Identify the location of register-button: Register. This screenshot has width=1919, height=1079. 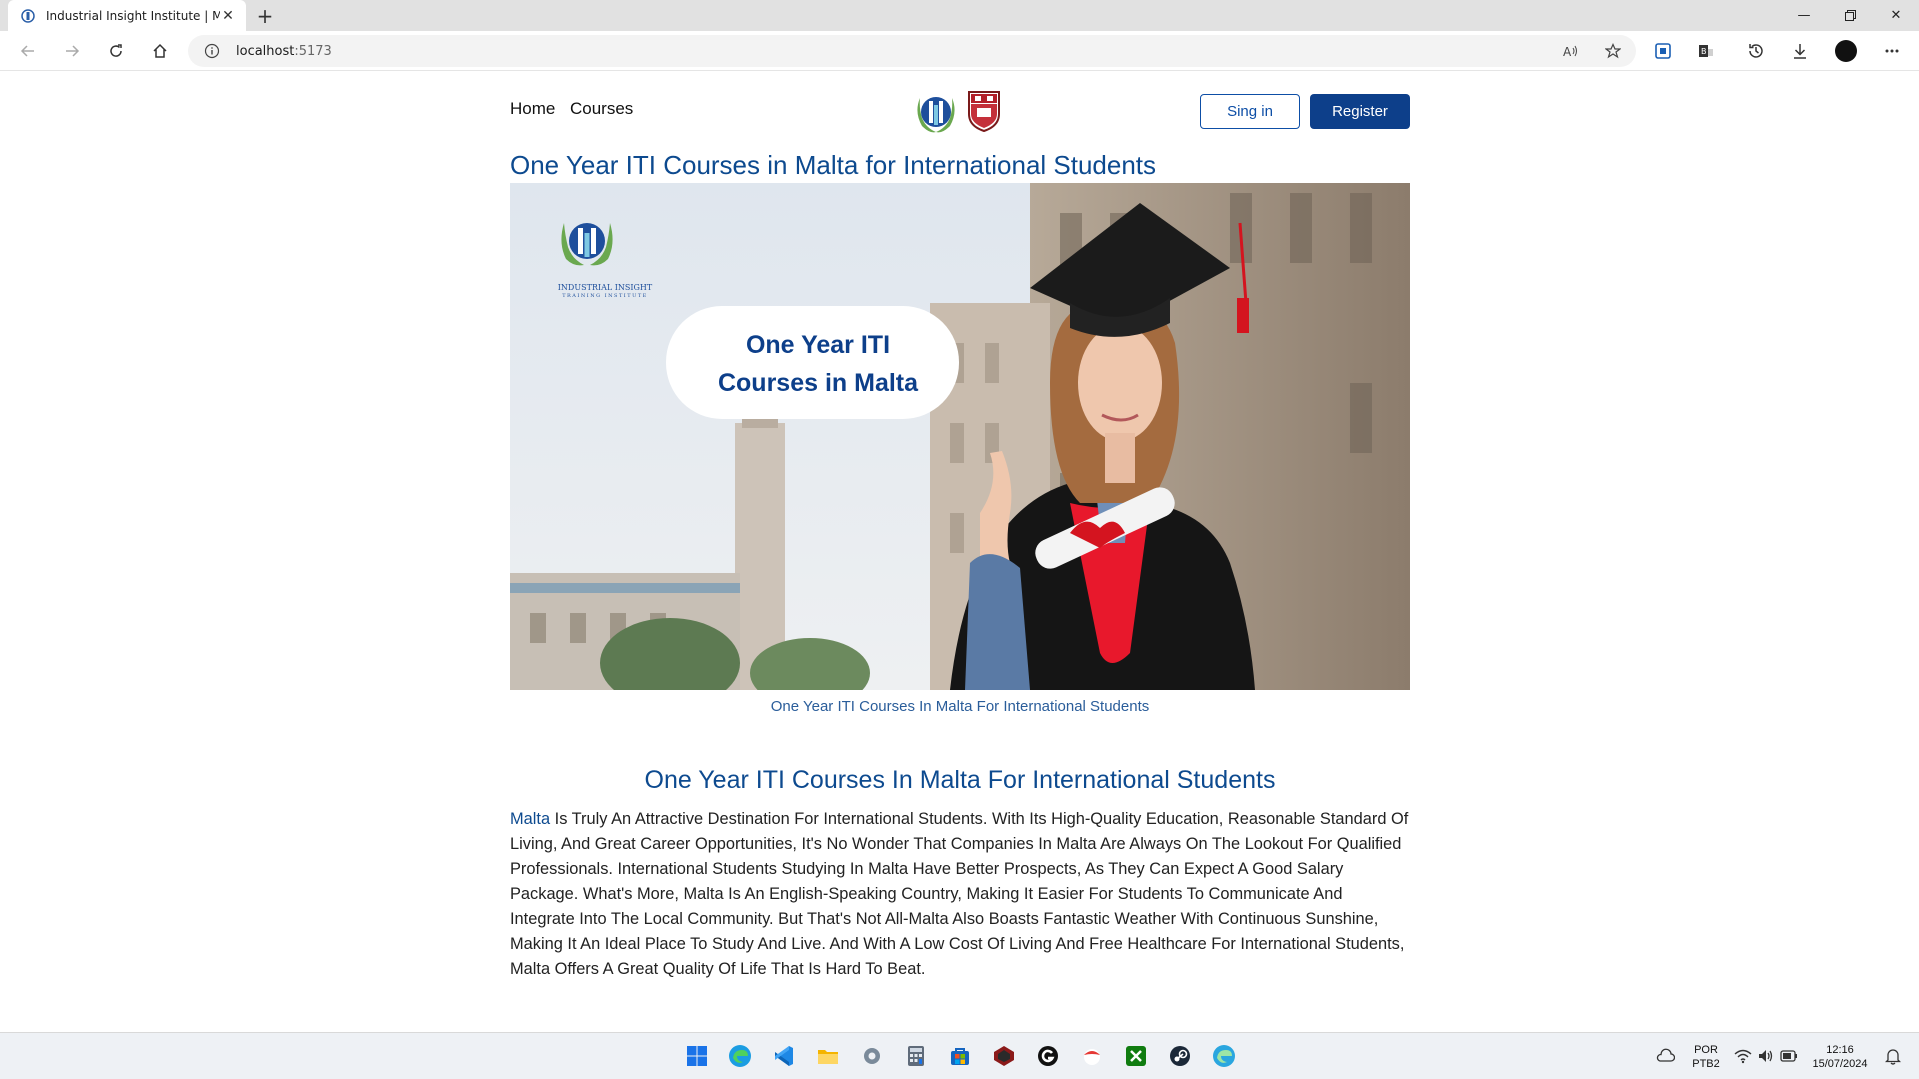
(1360, 111).